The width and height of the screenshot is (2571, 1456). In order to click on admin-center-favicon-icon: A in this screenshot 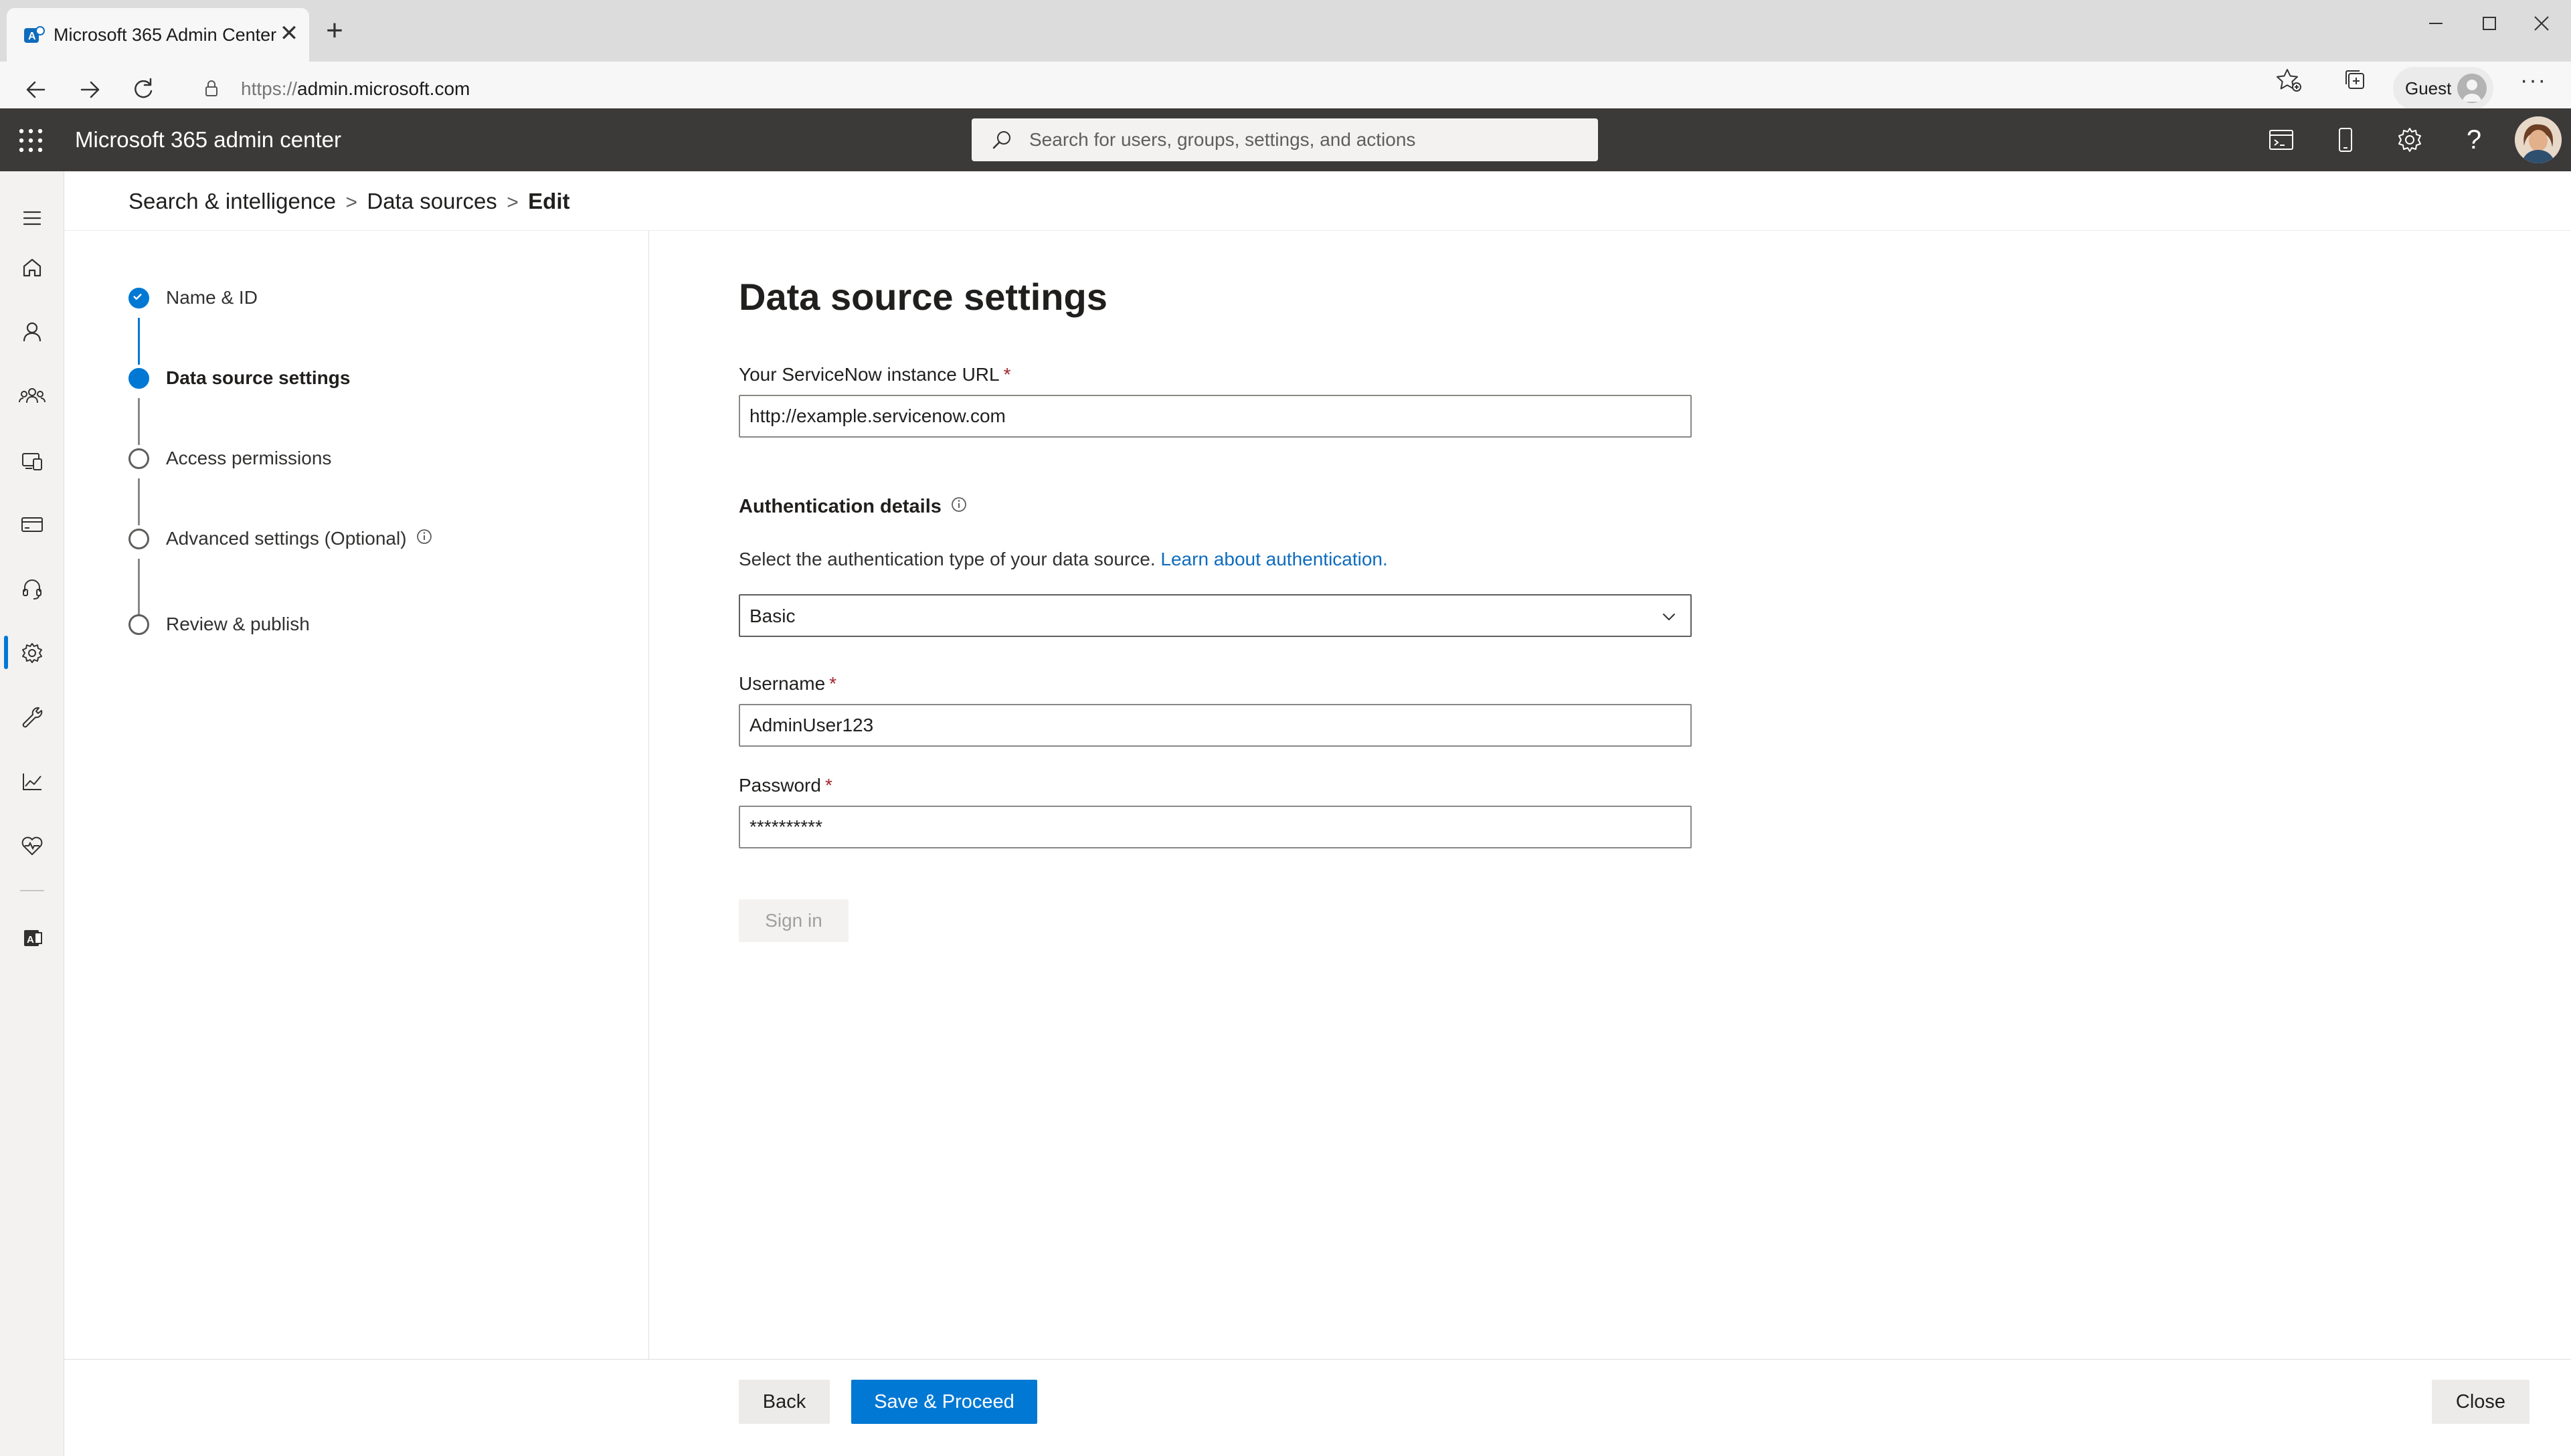, I will do `click(34, 34)`.